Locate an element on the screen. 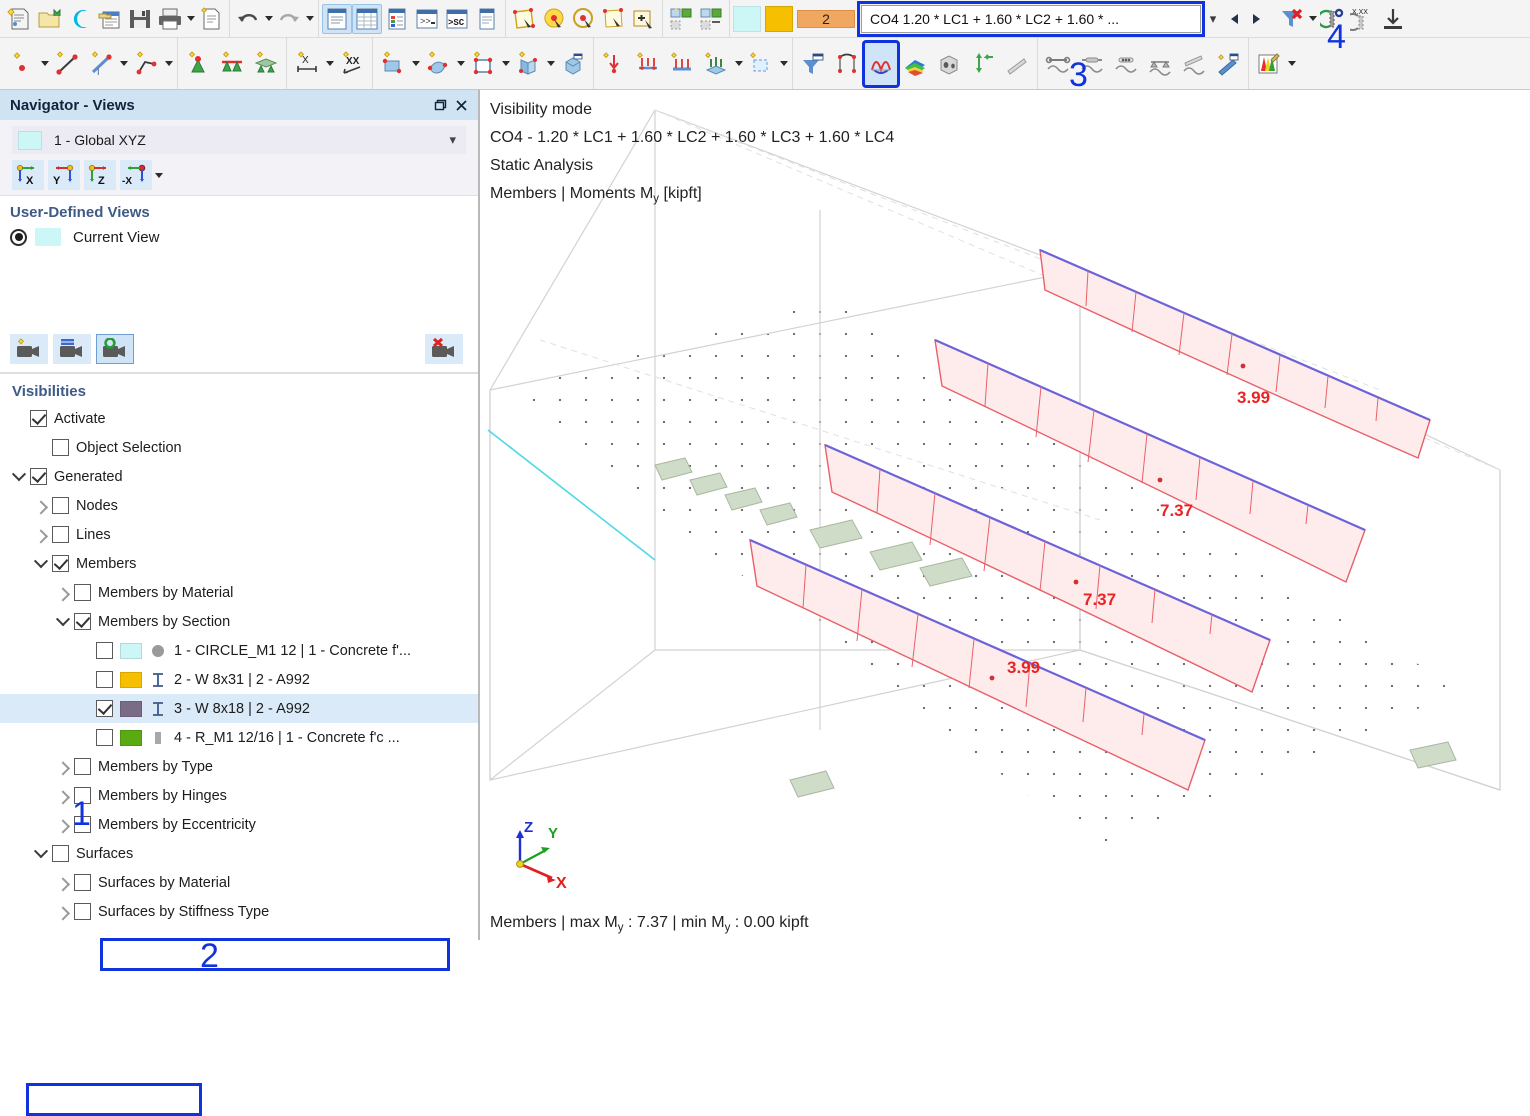 The width and height of the screenshot is (1530, 1116). new-dimension-button: X is located at coordinates (307, 64).